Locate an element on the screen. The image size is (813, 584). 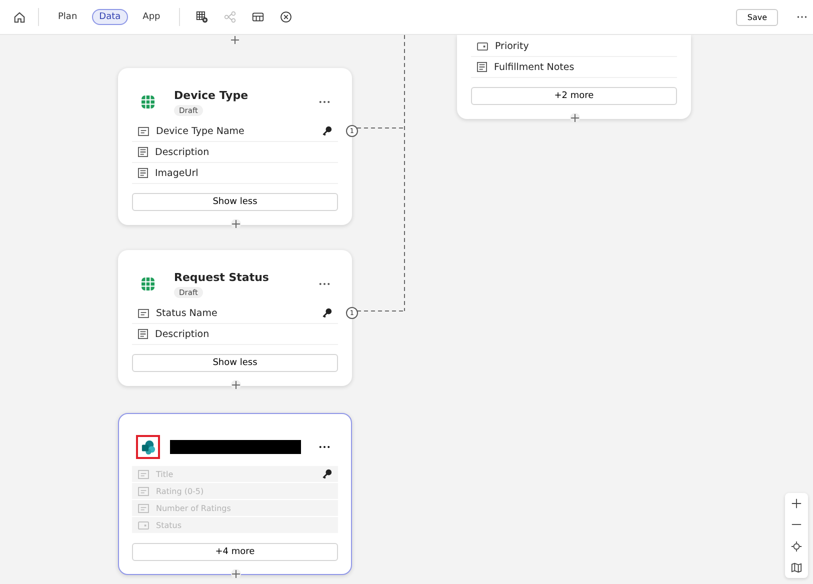
field-name: Rating (0-5) is located at coordinates (180, 491).